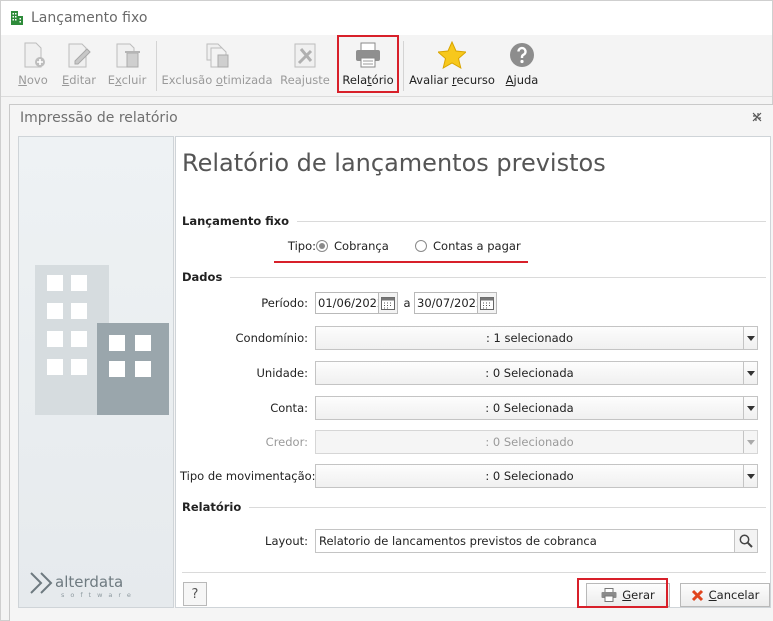  Describe the element at coordinates (391, 118) in the screenshot. I see `dialog-header: Impressão de relatório` at that location.